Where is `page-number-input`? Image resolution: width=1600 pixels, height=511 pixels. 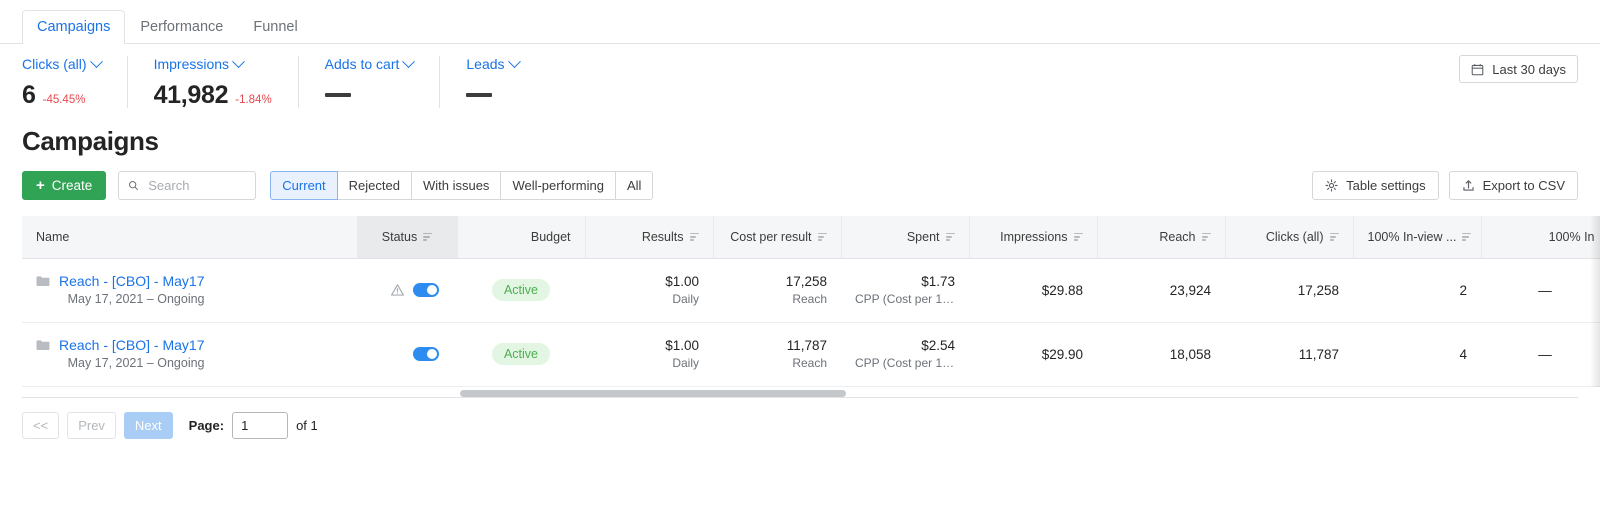 page-number-input is located at coordinates (260, 425).